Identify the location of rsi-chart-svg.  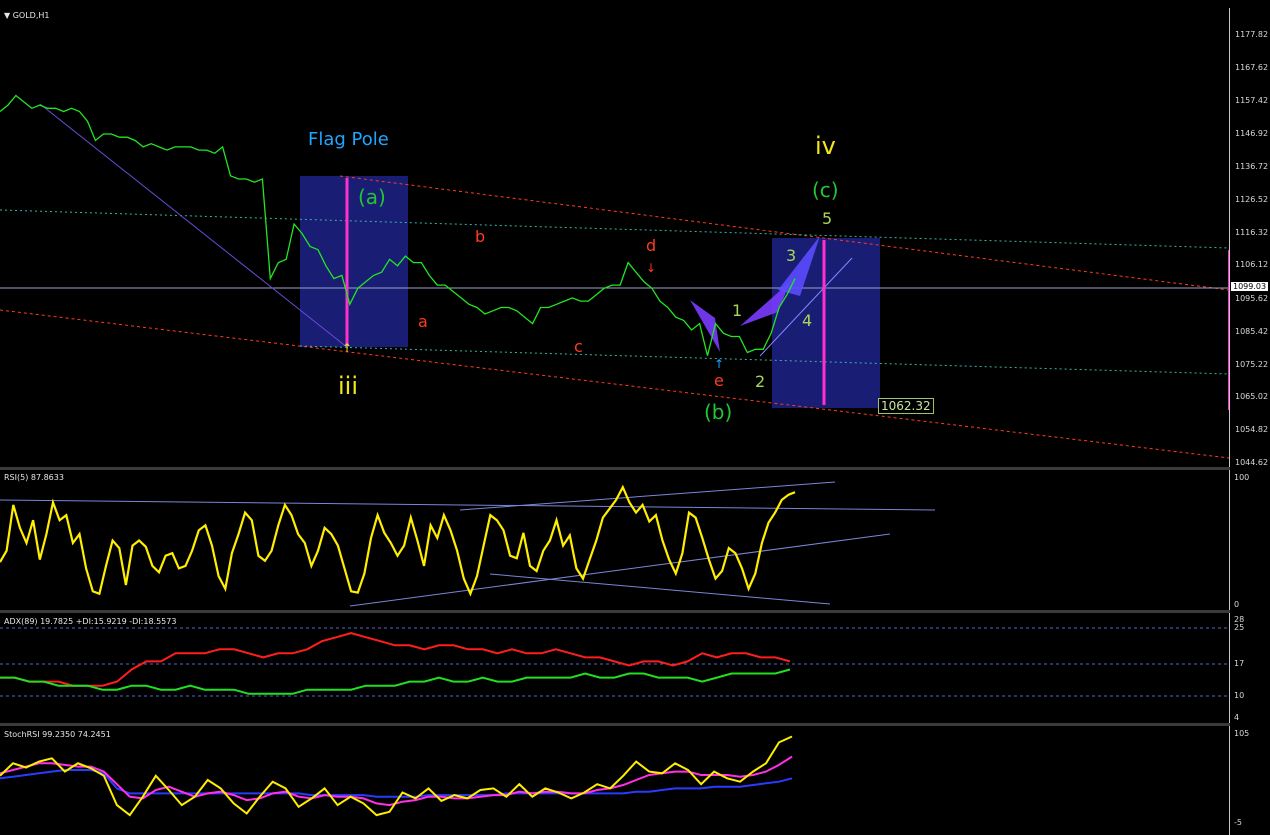
(468, 544).